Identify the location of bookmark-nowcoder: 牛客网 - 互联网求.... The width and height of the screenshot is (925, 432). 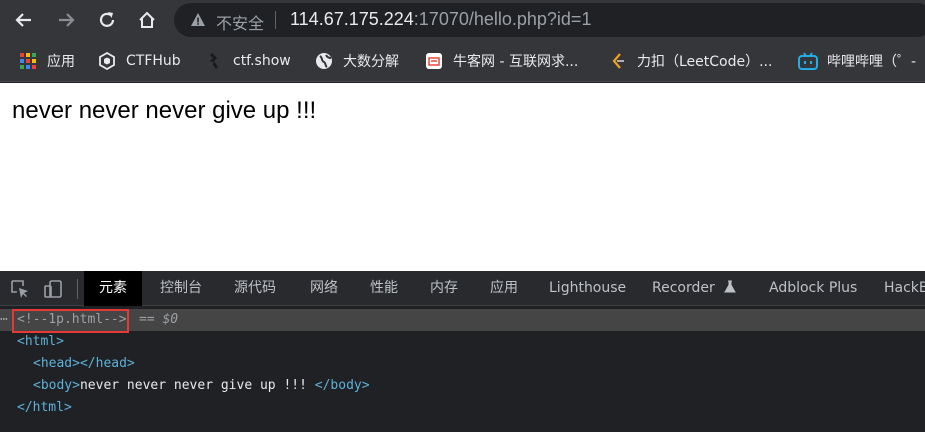
(501, 61).